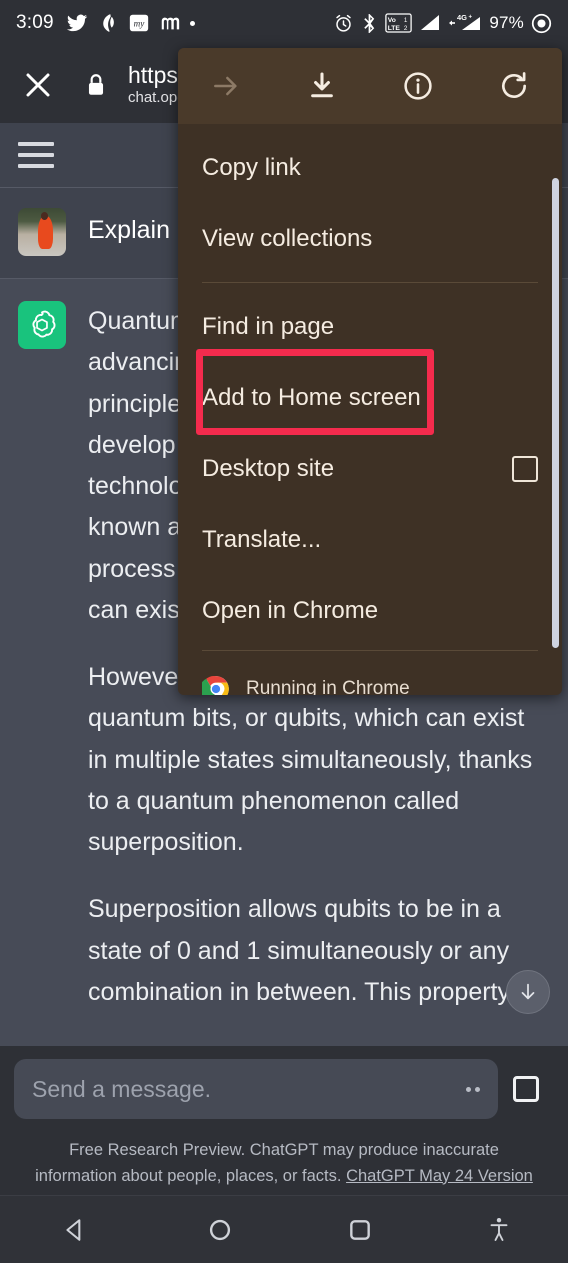  I want to click on menu-item-desktop-site: Desktop site, so click(370, 468).